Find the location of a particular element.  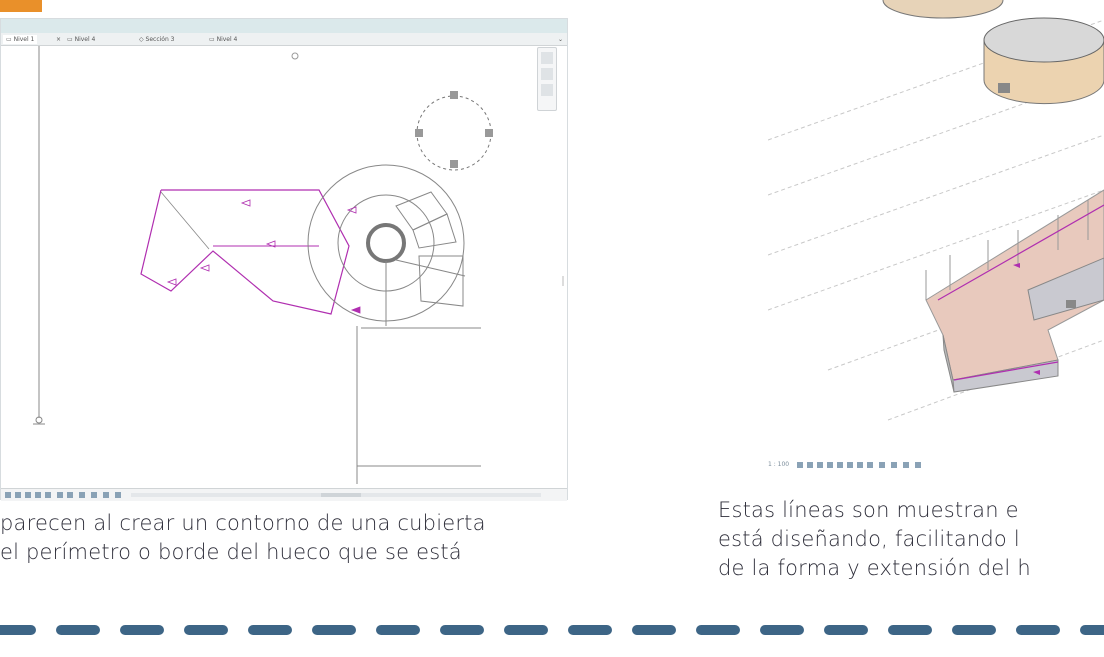

tank-roof is located at coordinates (1043, 40).